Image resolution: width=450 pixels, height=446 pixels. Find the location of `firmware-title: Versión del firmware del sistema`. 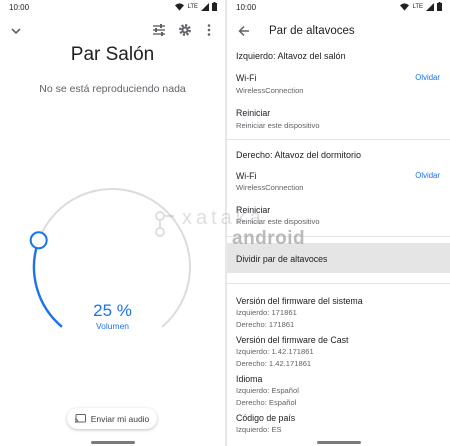

firmware-title: Versión del firmware del sistema is located at coordinates (299, 301).